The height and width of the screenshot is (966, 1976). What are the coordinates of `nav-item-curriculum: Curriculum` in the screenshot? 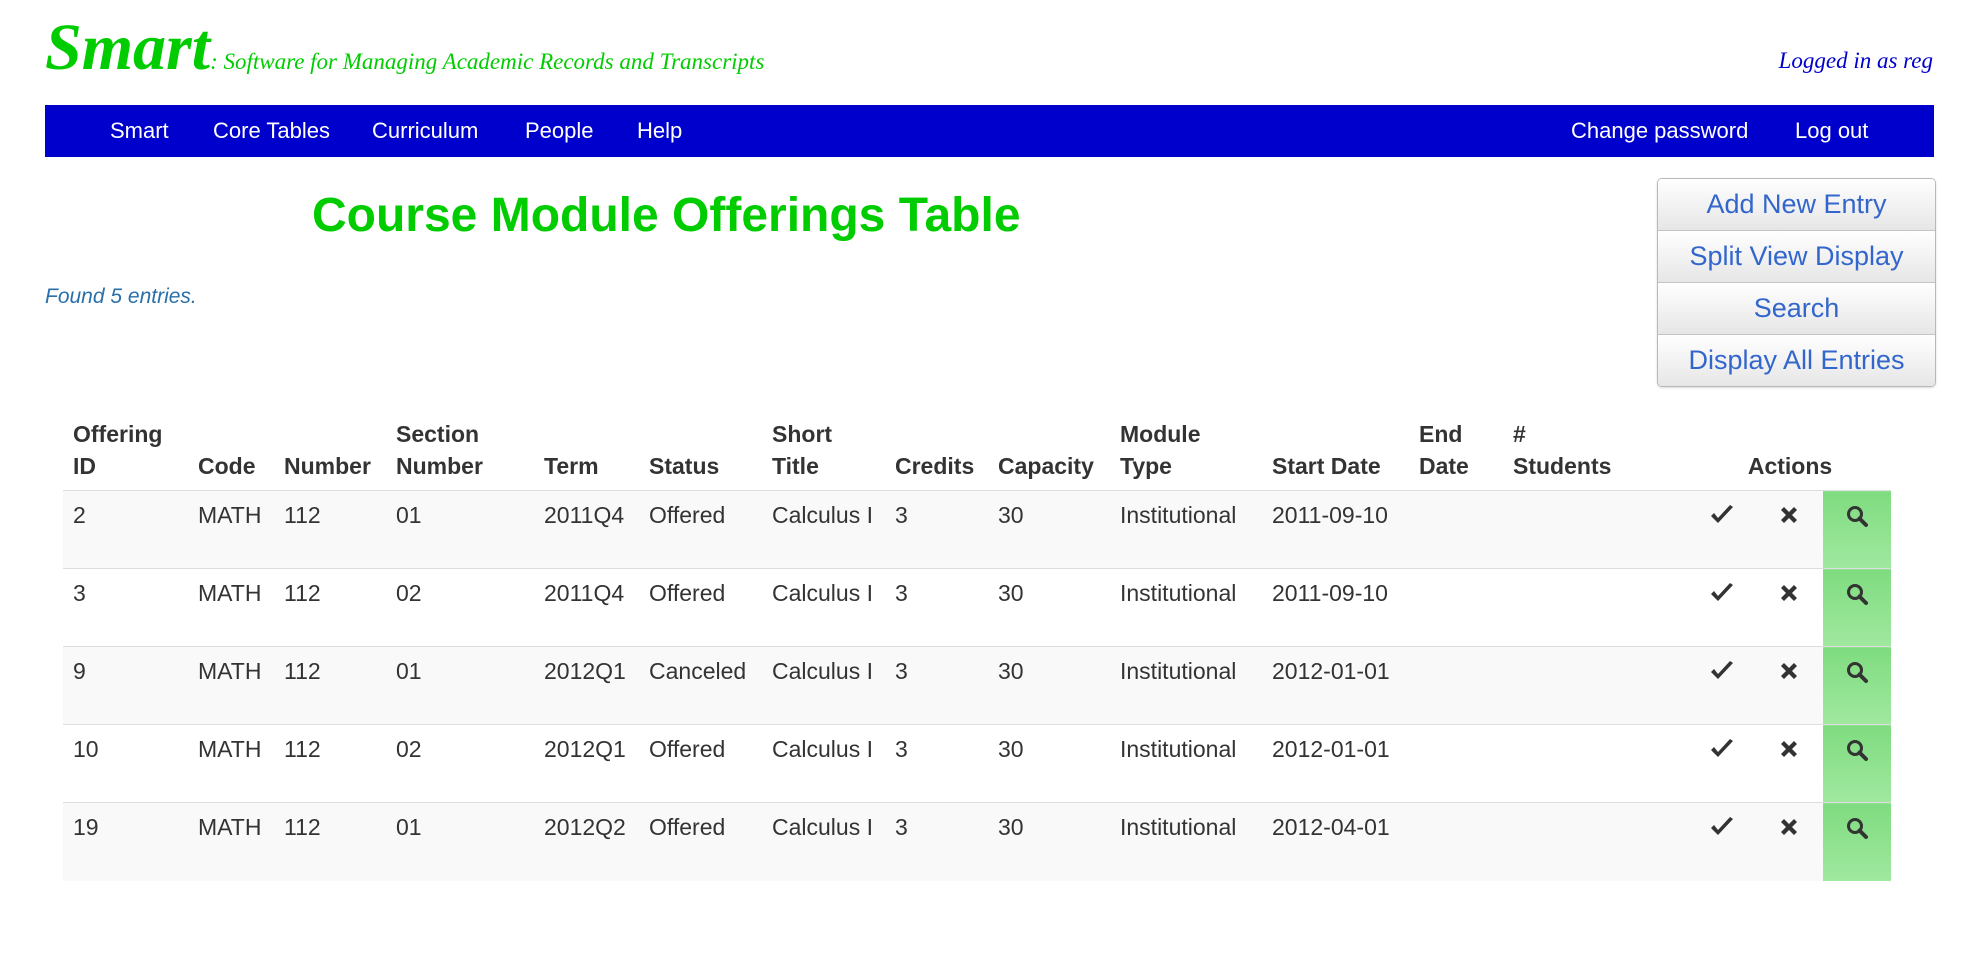 It's located at (425, 131).